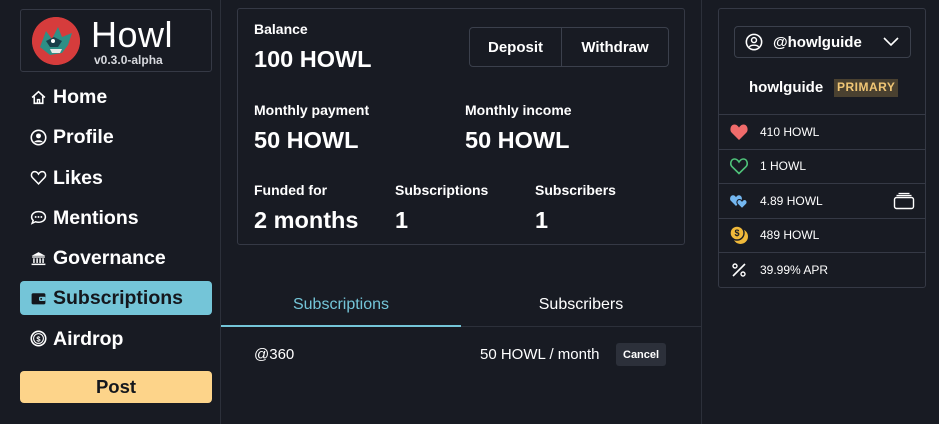 This screenshot has width=939, height=424. Describe the element at coordinates (540, 354) in the screenshot. I see `subscription-amount: 50 HOWL / month` at that location.